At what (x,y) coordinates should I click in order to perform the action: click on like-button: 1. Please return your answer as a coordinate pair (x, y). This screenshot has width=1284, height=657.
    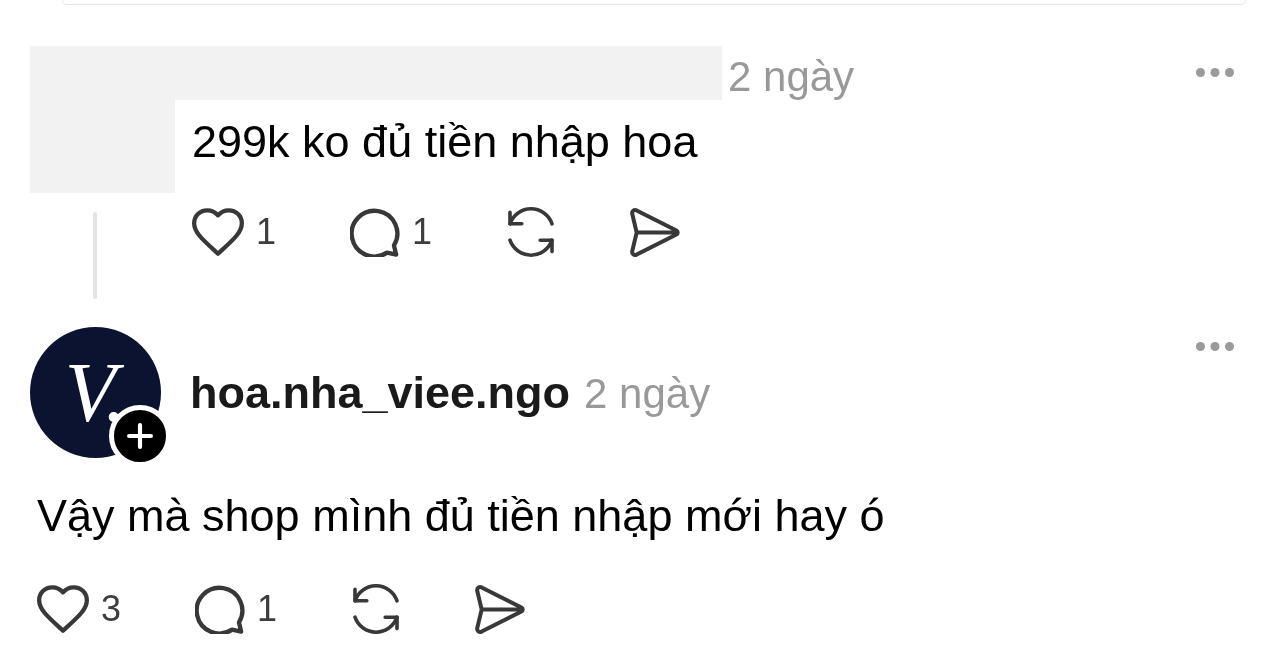
    Looking at the image, I should click on (234, 232).